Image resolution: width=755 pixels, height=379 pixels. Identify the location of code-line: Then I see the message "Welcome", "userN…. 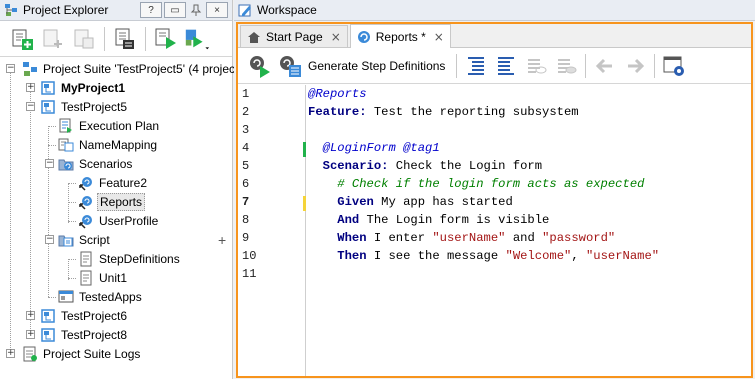
(483, 256).